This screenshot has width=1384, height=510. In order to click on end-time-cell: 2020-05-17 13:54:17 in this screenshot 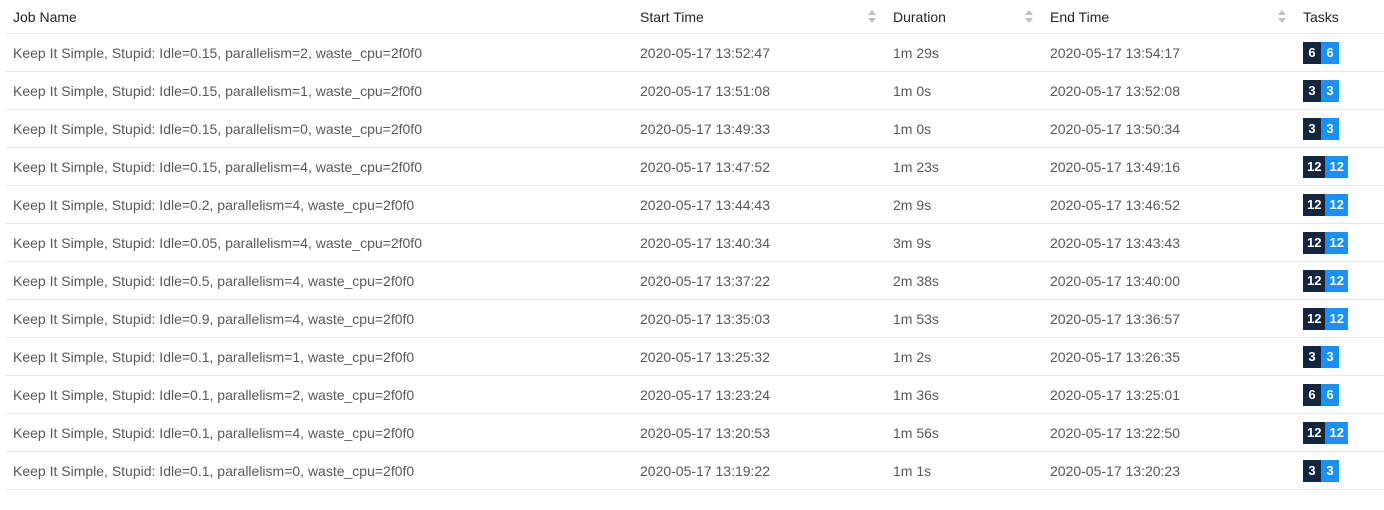, I will do `click(1168, 52)`.